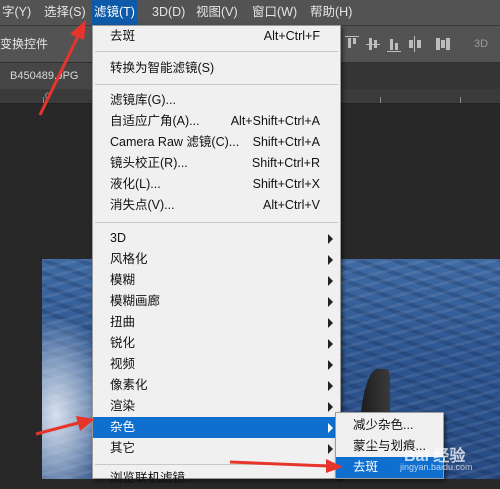 The width and height of the screenshot is (500, 489). I want to click on arrow-to-despeckle-icon, so click(286, 466).